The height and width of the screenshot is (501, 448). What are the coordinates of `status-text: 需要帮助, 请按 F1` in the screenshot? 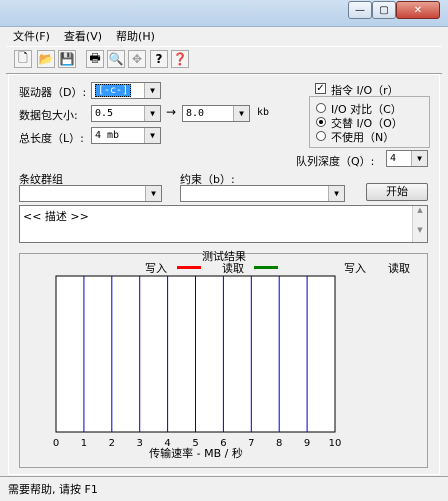 It's located at (53, 489).